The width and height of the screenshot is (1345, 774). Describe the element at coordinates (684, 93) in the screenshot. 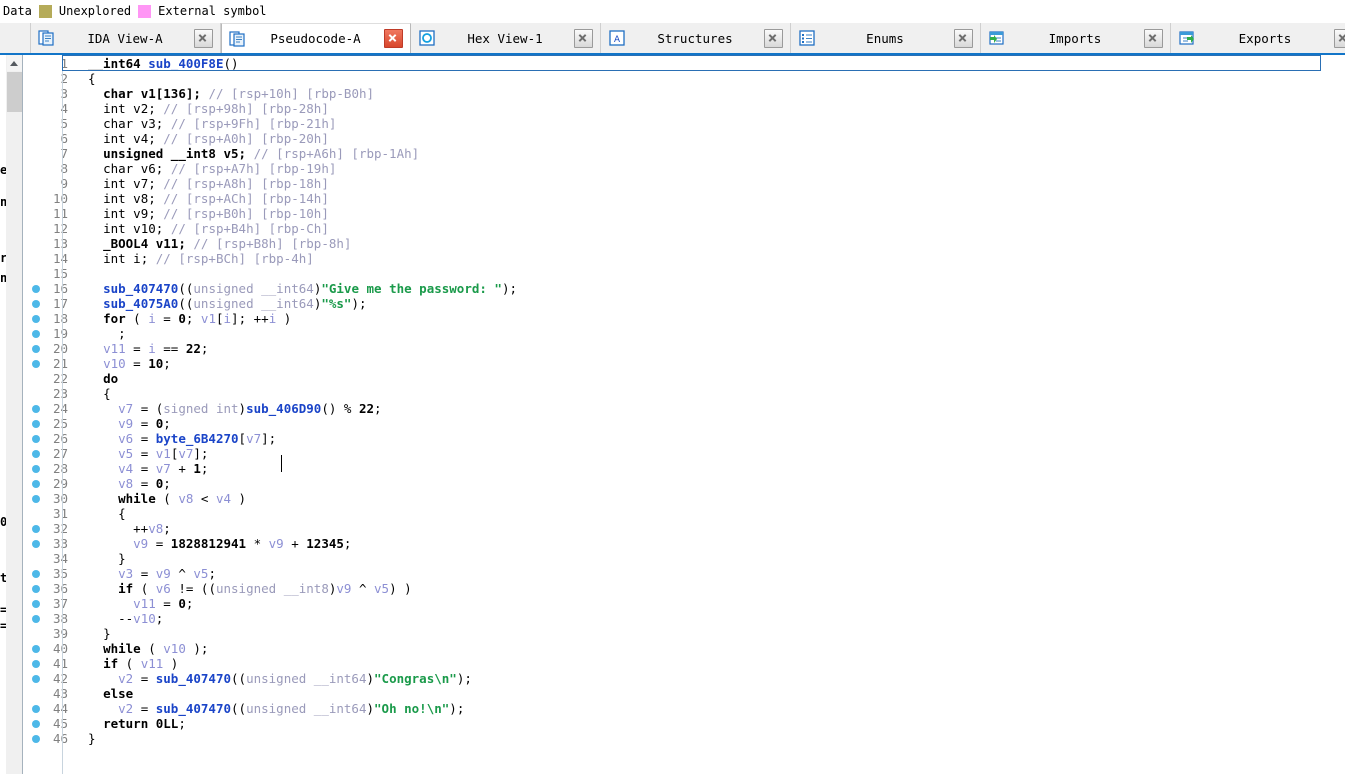

I see `code-line: 3 char v1[136]; // [rsp+10h] [rbp-B0h]` at that location.